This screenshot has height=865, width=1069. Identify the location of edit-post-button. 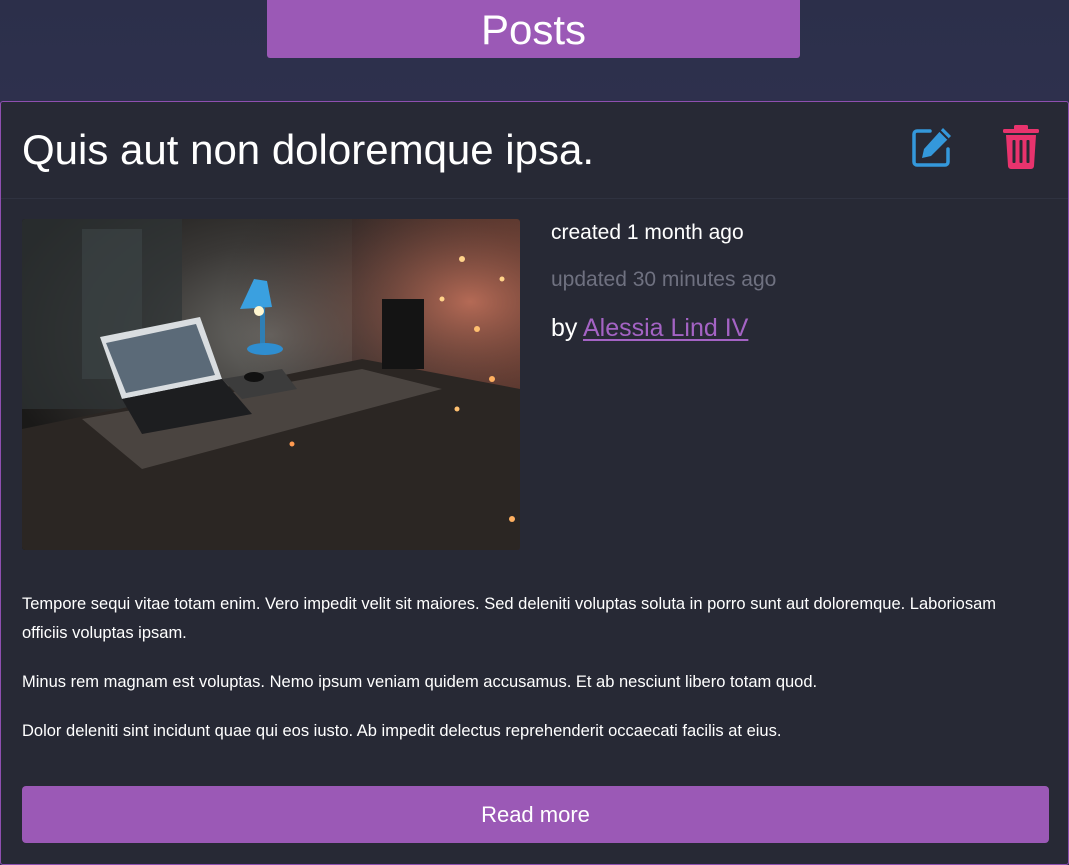
(932, 147).